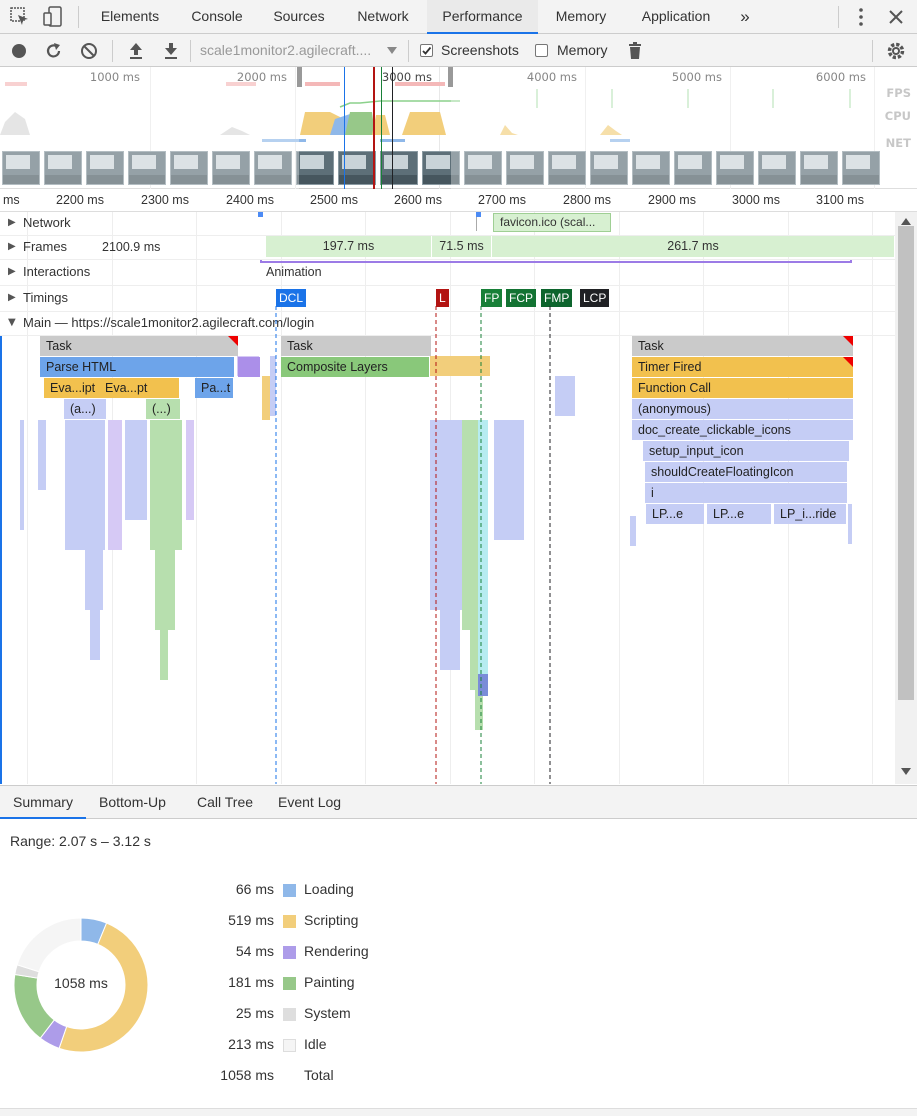 The image size is (917, 1116). What do you see at coordinates (19, 51) in the screenshot?
I see `record-icon` at bounding box center [19, 51].